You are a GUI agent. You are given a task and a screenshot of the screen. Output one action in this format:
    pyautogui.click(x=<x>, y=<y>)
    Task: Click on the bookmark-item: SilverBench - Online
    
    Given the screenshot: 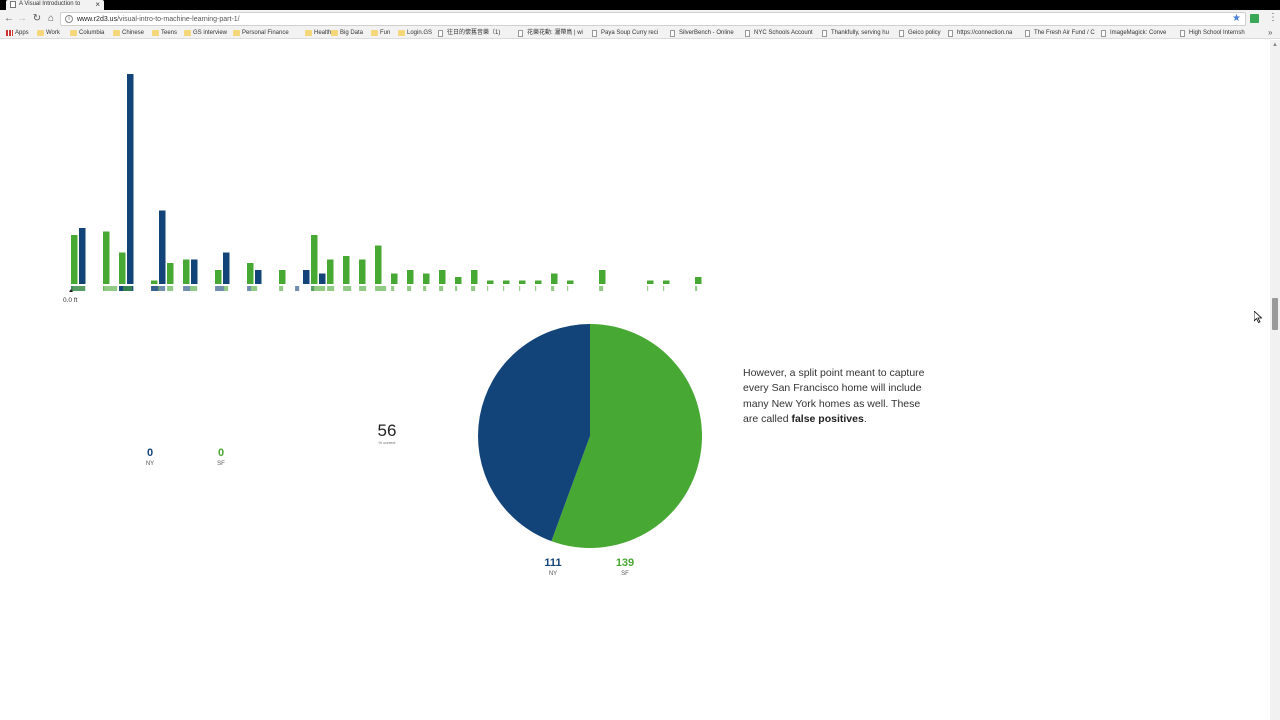 What is the action you would take?
    pyautogui.click(x=702, y=33)
    